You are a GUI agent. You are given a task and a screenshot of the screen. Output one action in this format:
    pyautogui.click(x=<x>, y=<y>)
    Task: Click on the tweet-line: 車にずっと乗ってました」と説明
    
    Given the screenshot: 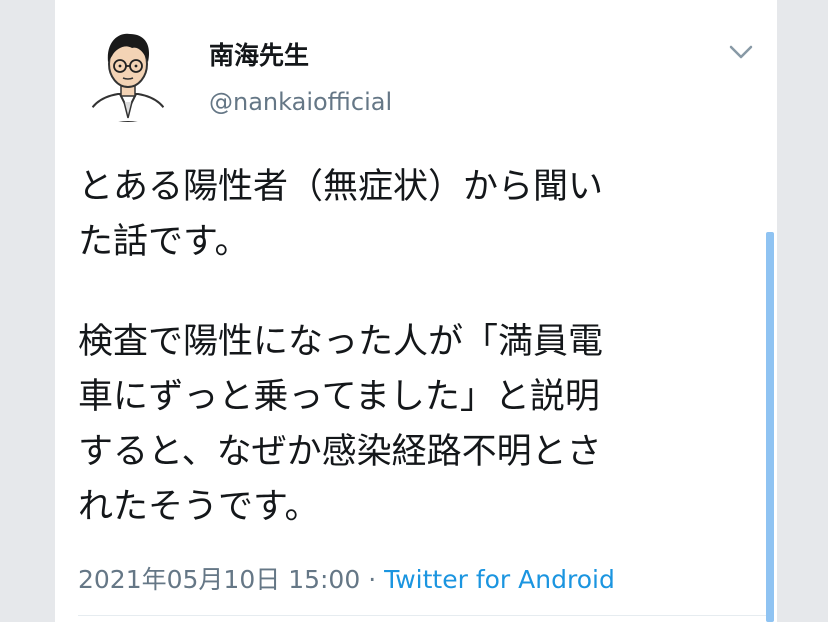 What is the action you would take?
    pyautogui.click(x=339, y=397)
    